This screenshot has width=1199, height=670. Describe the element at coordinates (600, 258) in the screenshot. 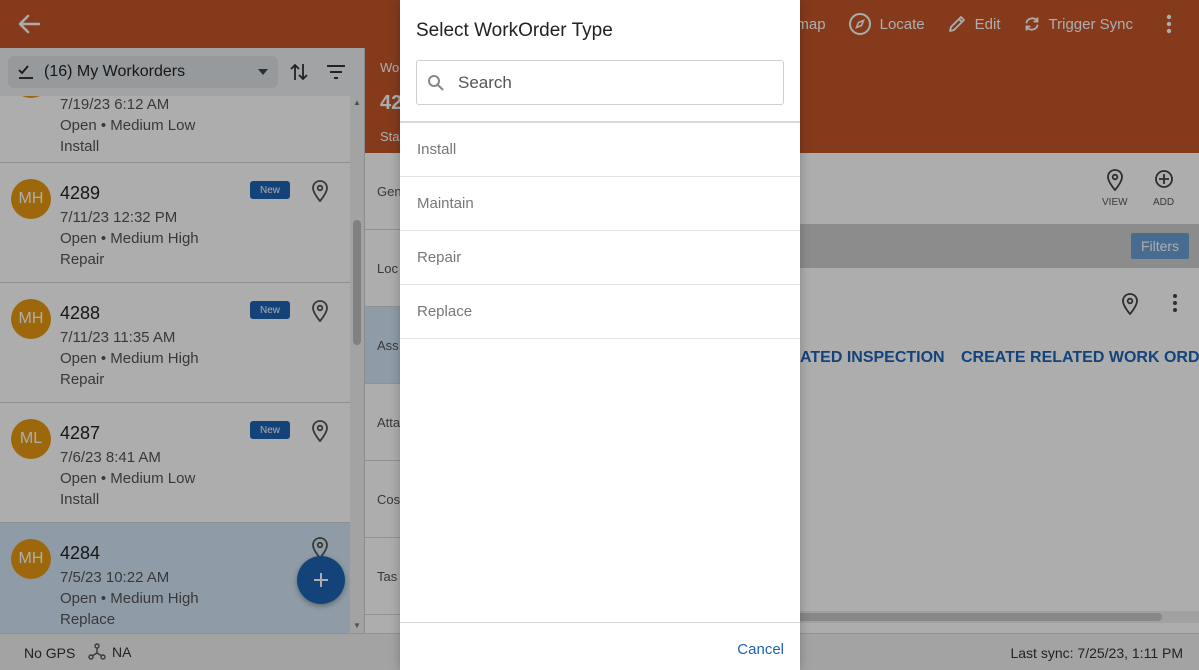

I see `option-repair: Repair` at that location.